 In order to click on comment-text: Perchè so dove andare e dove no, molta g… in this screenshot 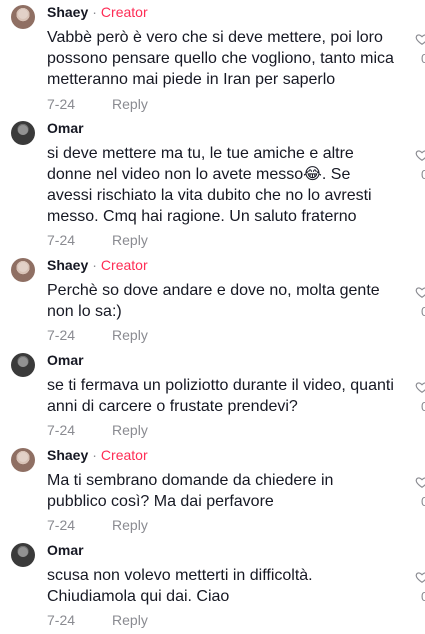, I will do `click(213, 301)`.